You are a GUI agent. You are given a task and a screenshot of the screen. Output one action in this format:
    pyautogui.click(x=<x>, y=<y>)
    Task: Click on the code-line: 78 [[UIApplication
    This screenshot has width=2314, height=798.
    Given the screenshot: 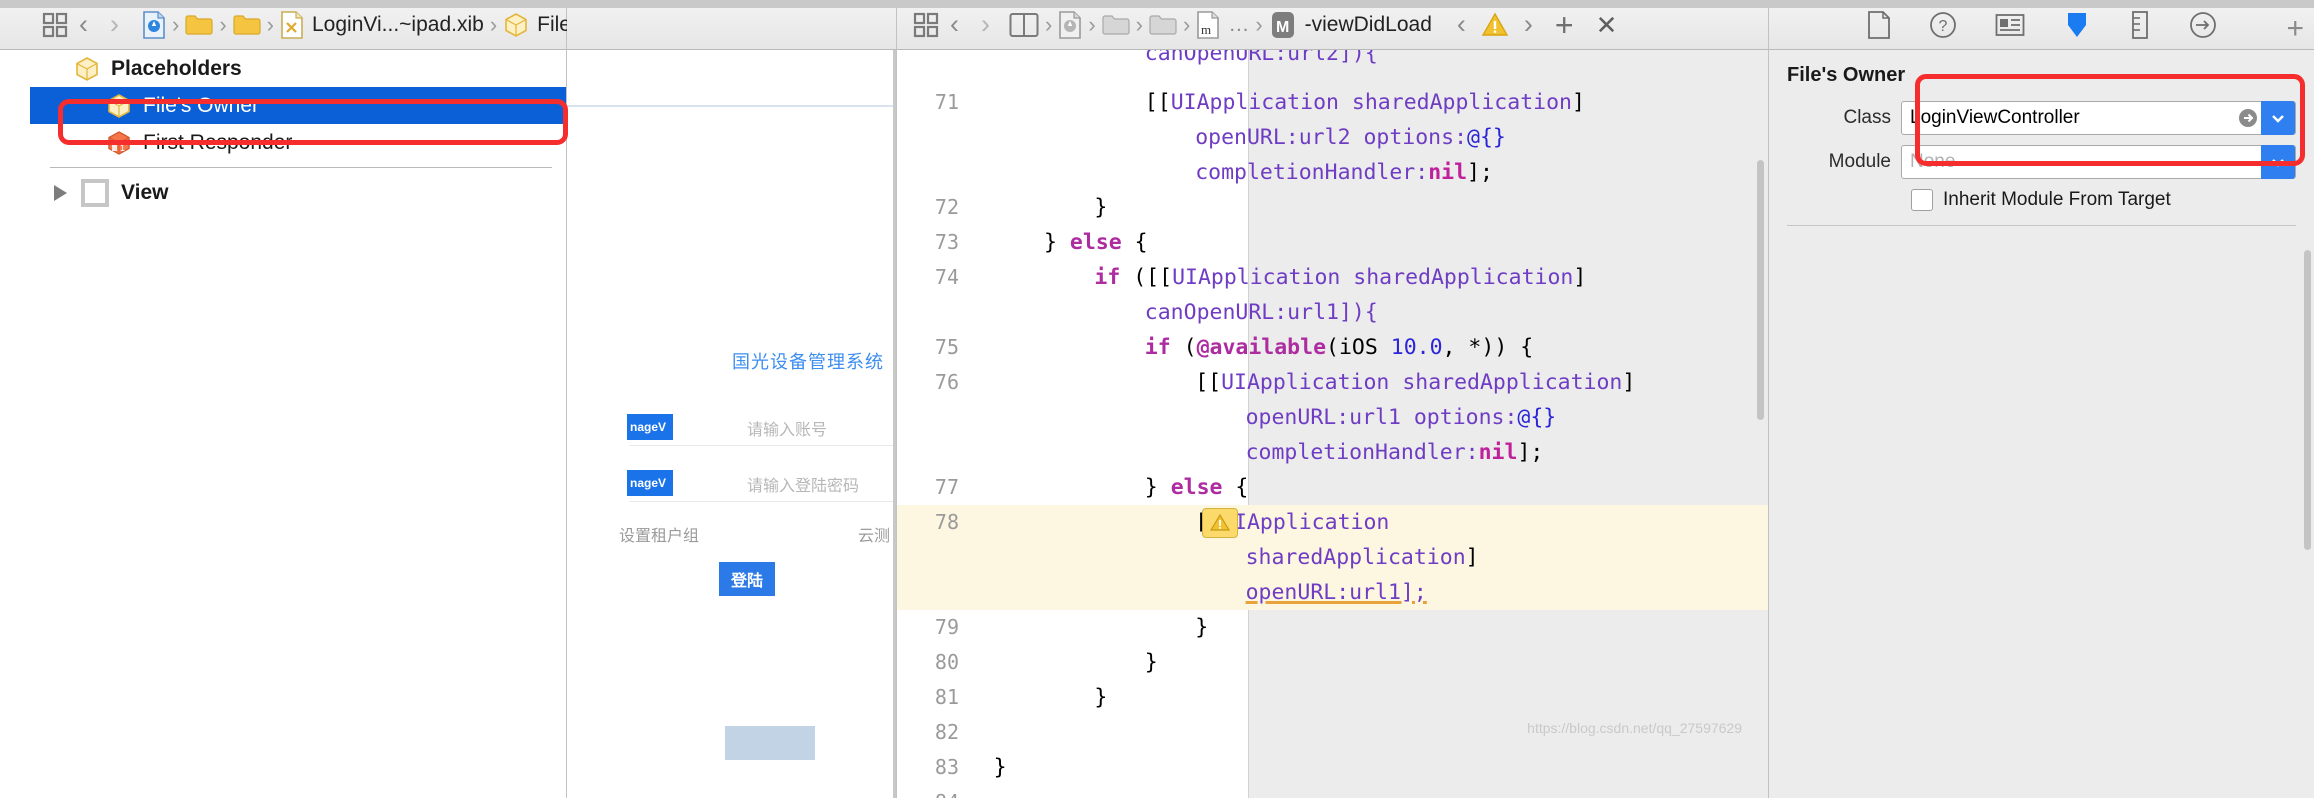 What is the action you would take?
    pyautogui.click(x=1332, y=522)
    